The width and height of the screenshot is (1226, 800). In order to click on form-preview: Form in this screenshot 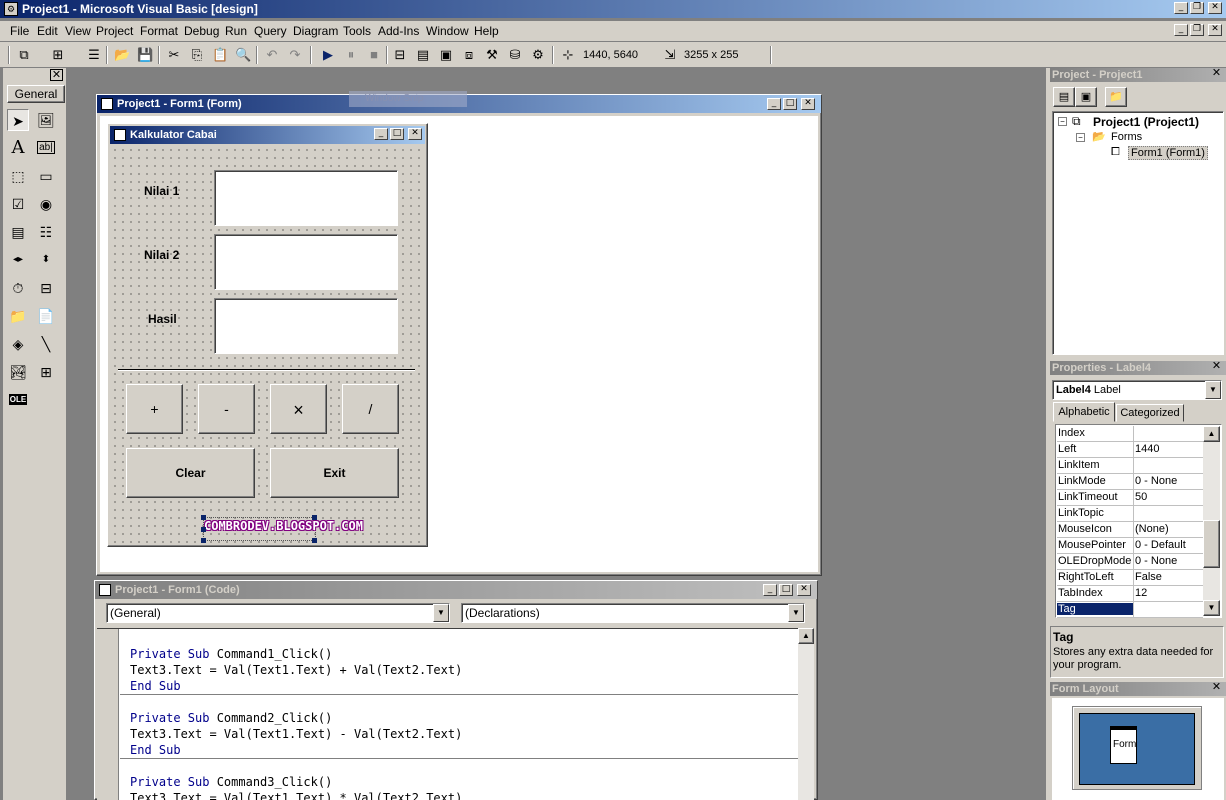, I will do `click(1123, 745)`.